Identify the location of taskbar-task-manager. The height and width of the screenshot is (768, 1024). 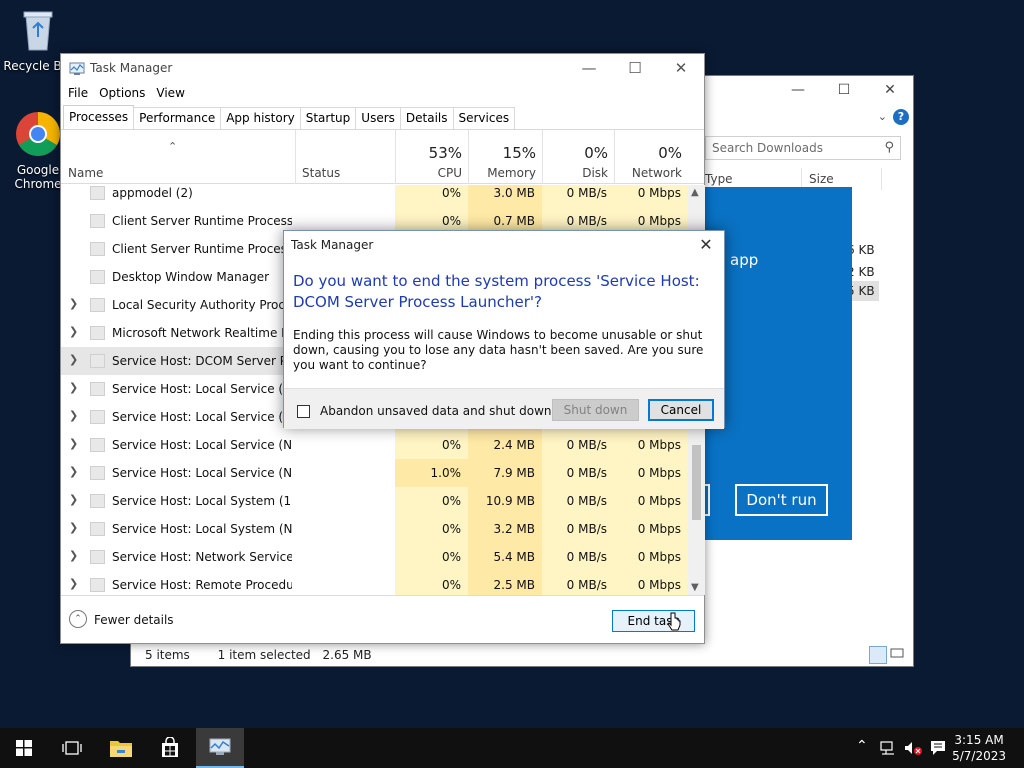
(220, 748).